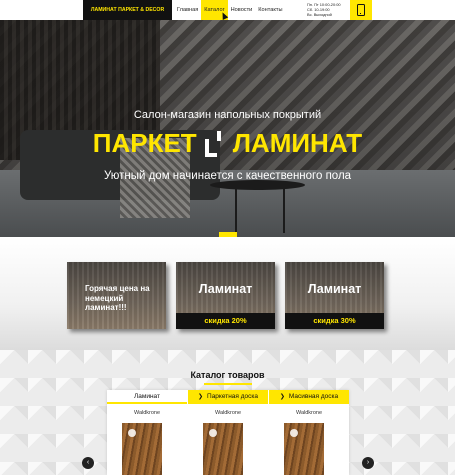 Image resolution: width=455 pixels, height=475 pixels. I want to click on tab-label: Паркетная доска, so click(232, 396).